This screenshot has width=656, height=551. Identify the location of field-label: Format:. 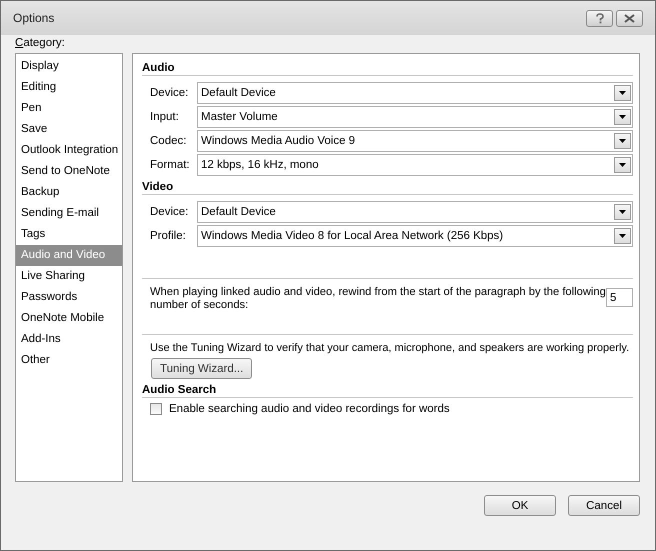
(170, 165).